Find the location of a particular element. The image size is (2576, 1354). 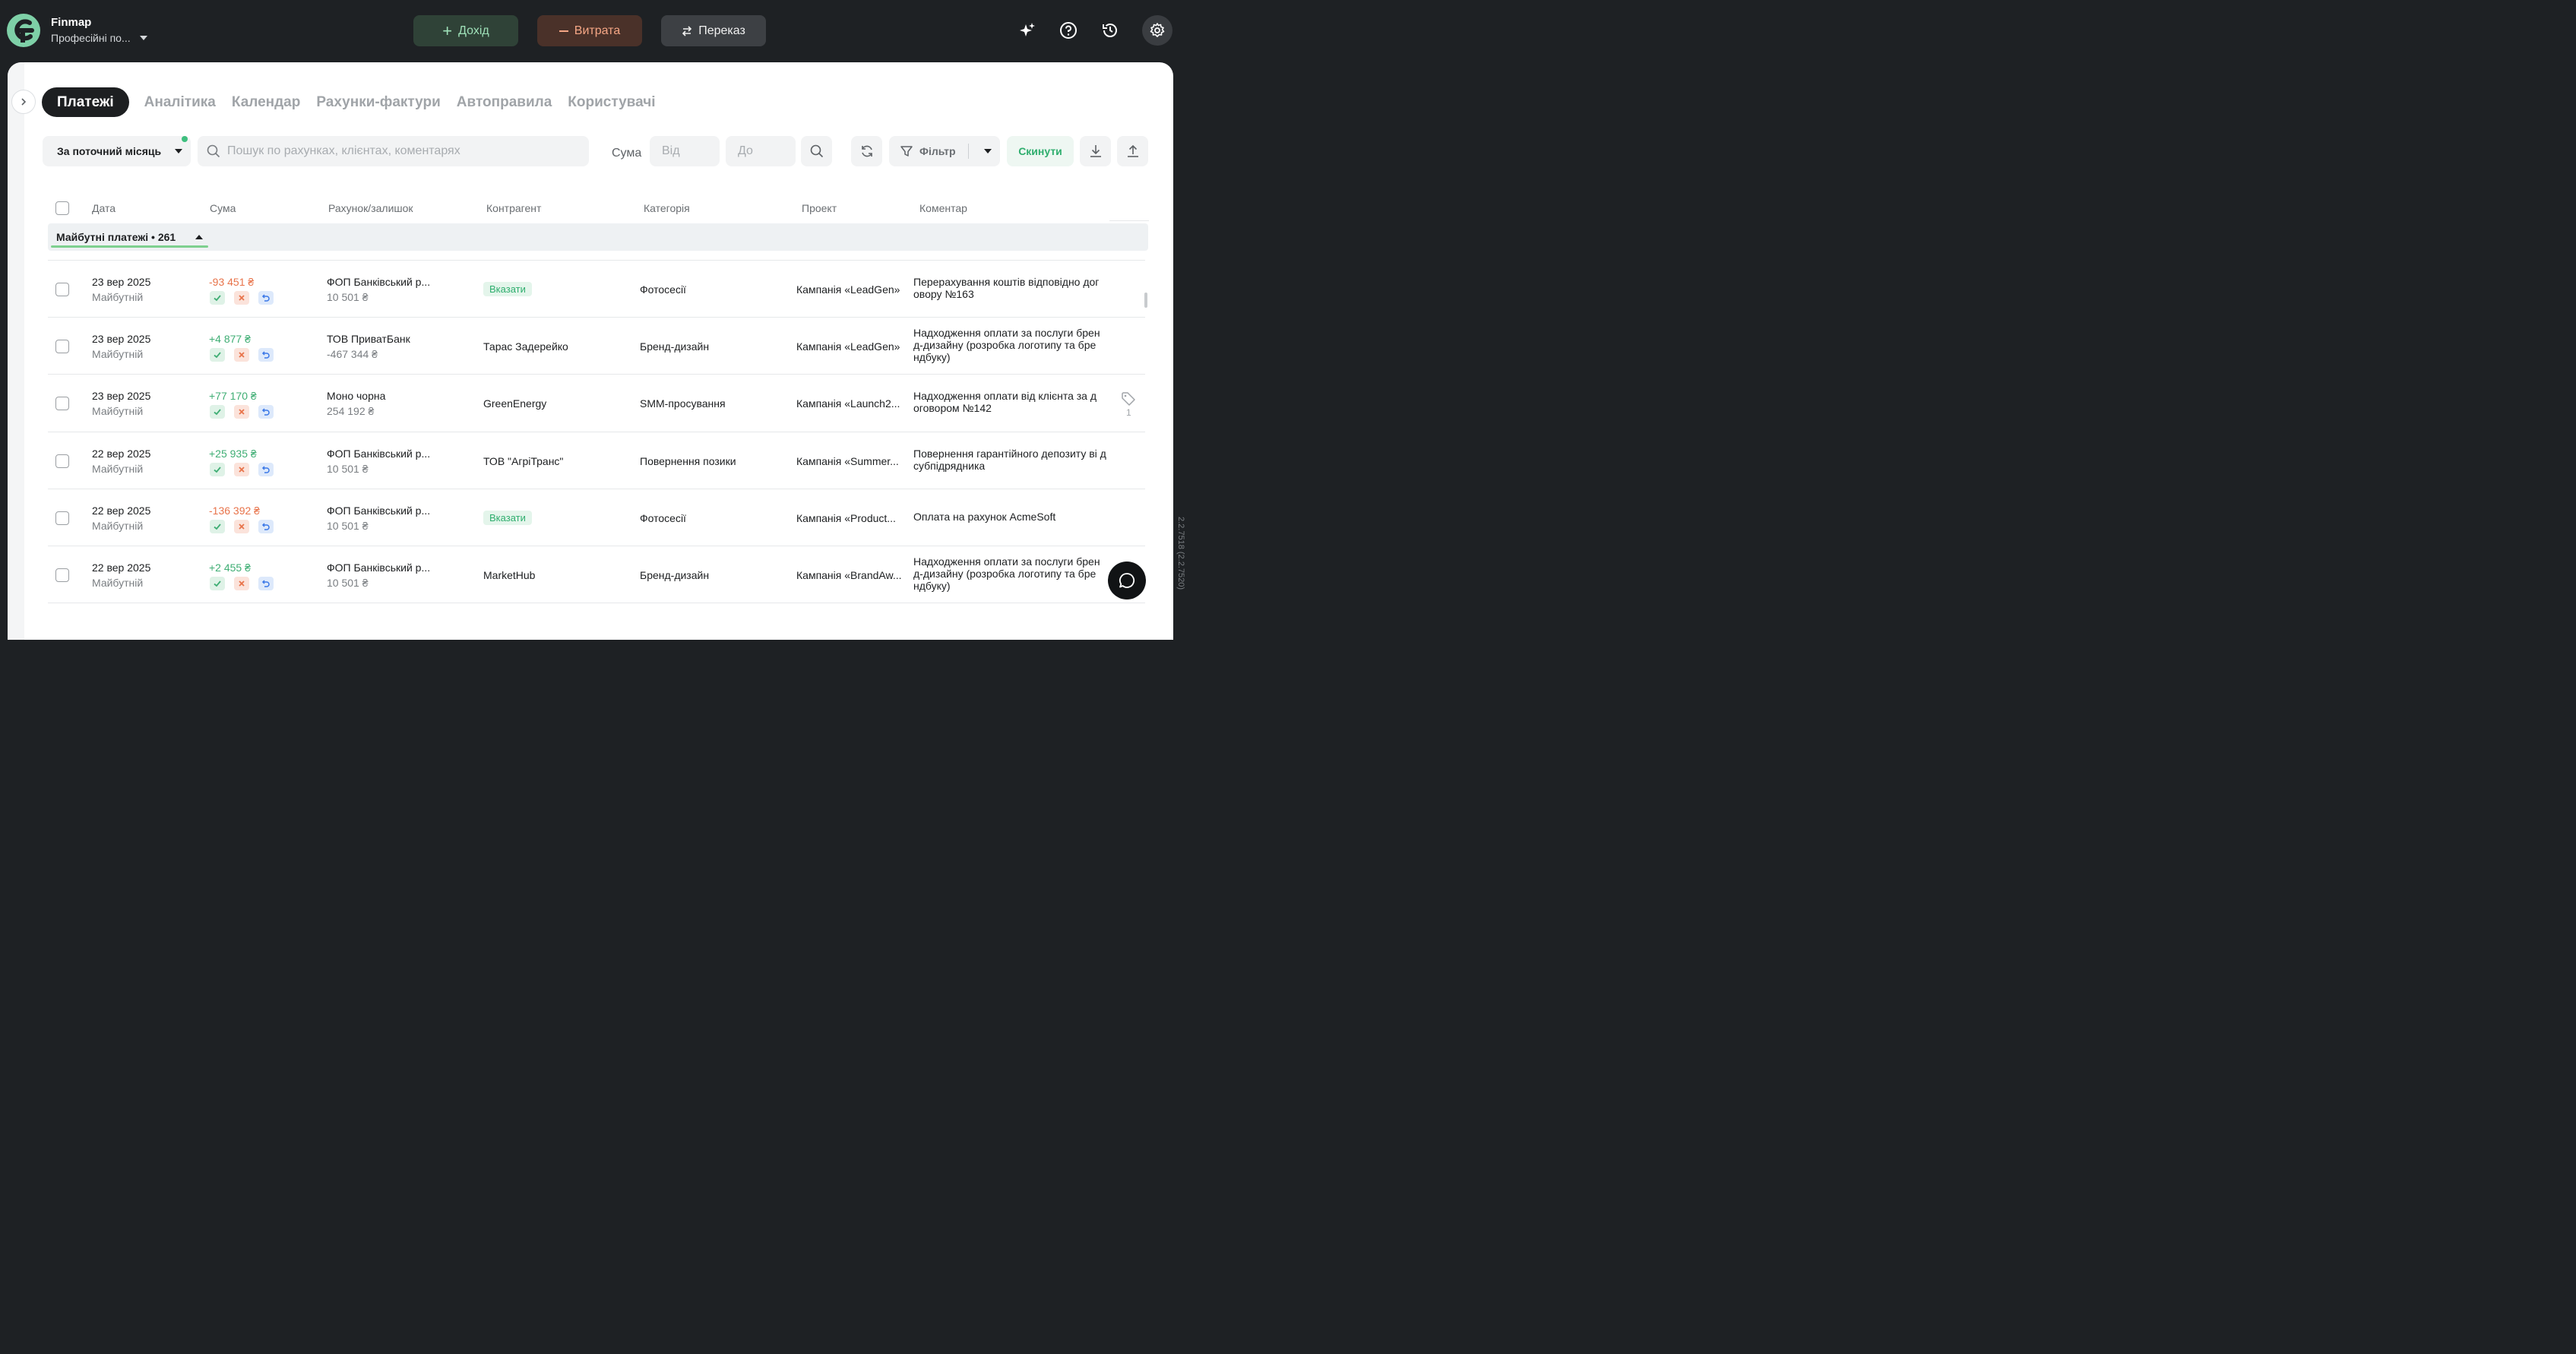

column-header-counterparty: Контрагент is located at coordinates (513, 208).